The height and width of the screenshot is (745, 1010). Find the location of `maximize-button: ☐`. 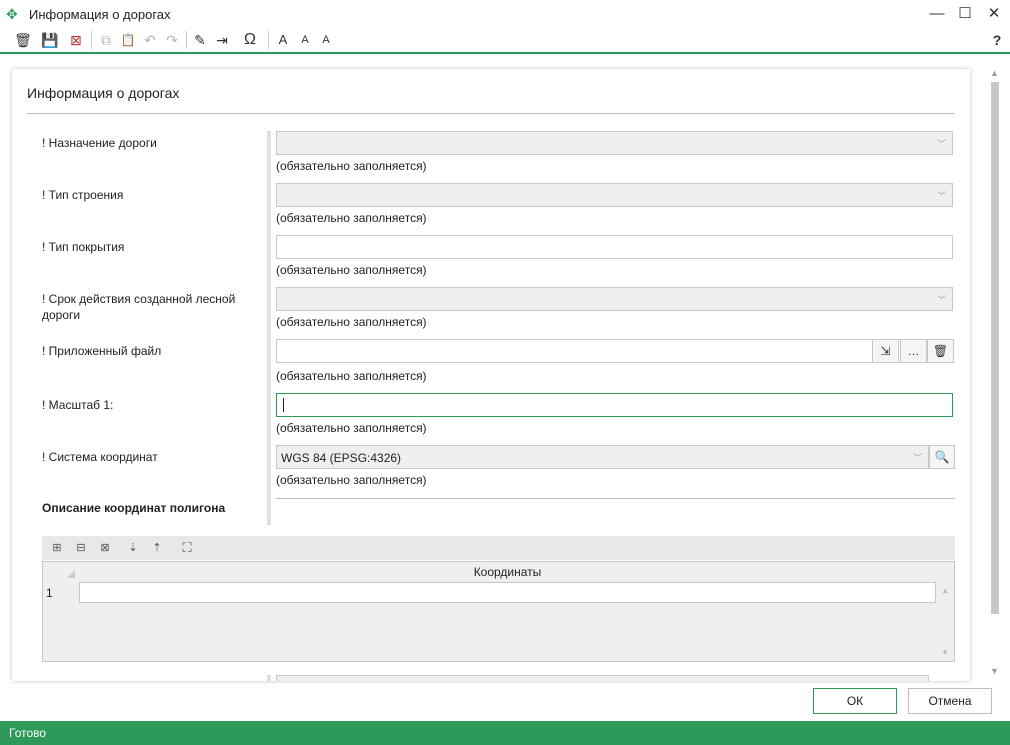

maximize-button: ☐ is located at coordinates (965, 14).